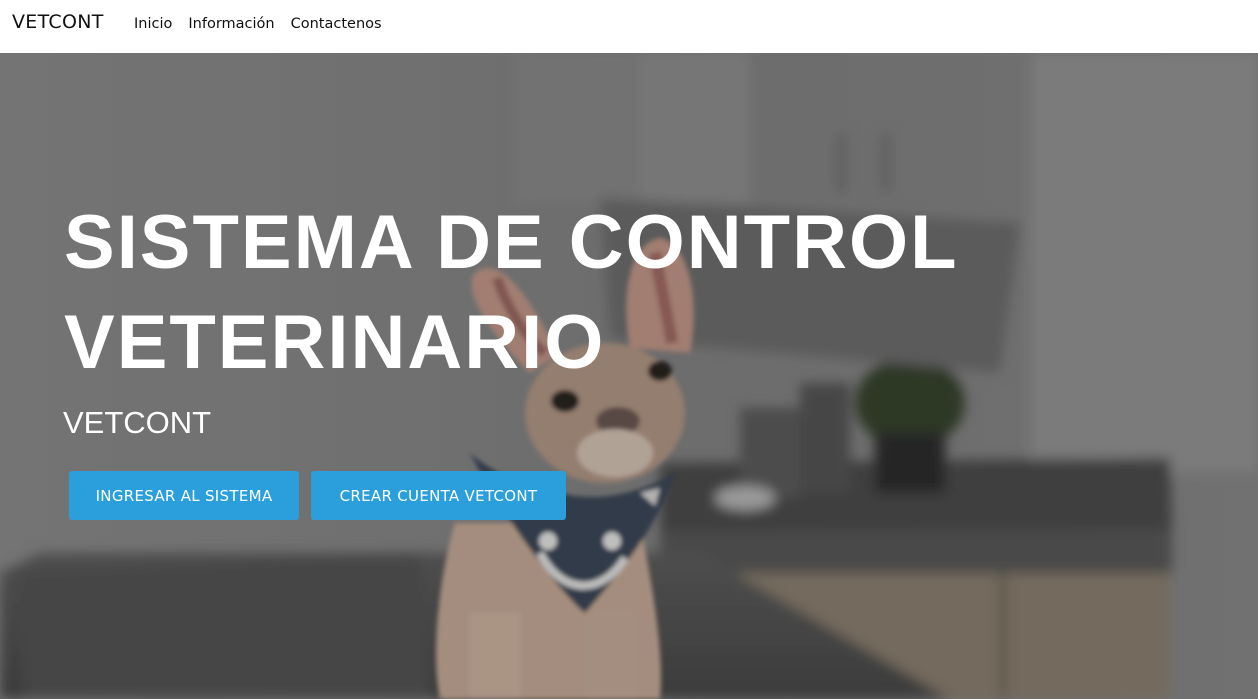 The width and height of the screenshot is (1258, 699). What do you see at coordinates (153, 24) in the screenshot?
I see `nav-link-inicio: Inicio` at bounding box center [153, 24].